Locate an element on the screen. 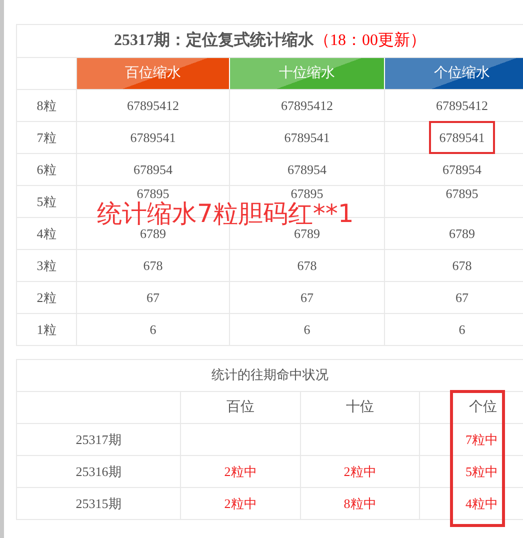 This screenshot has width=523, height=538. column-header: 百位缩水 is located at coordinates (153, 73).